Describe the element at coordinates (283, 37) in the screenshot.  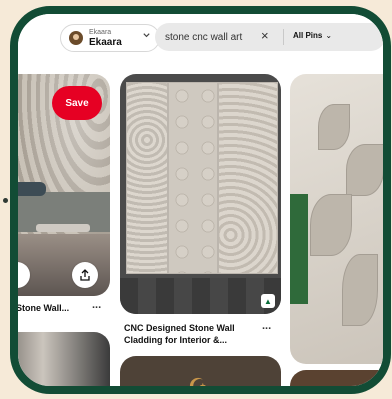
I see `search-divider` at that location.